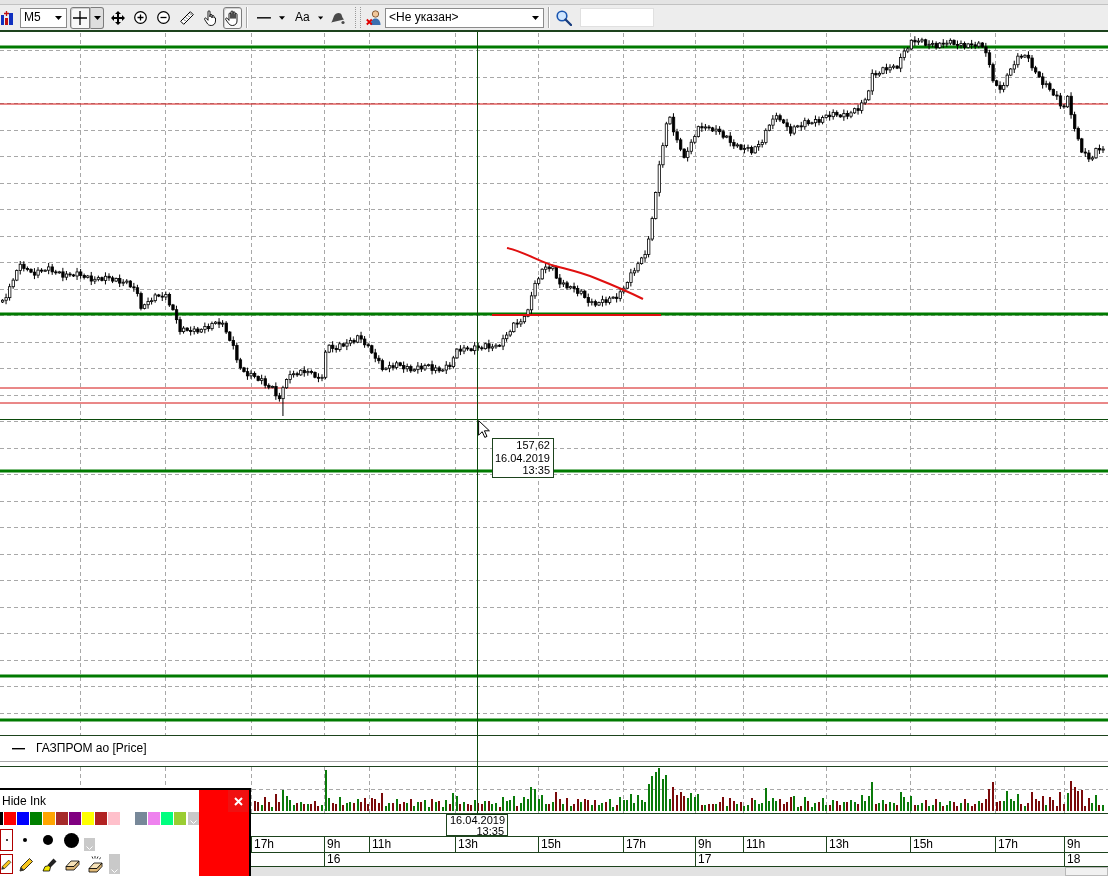 The height and width of the screenshot is (876, 1108). What do you see at coordinates (705, 859) in the screenshot?
I see `day-label: 17` at bounding box center [705, 859].